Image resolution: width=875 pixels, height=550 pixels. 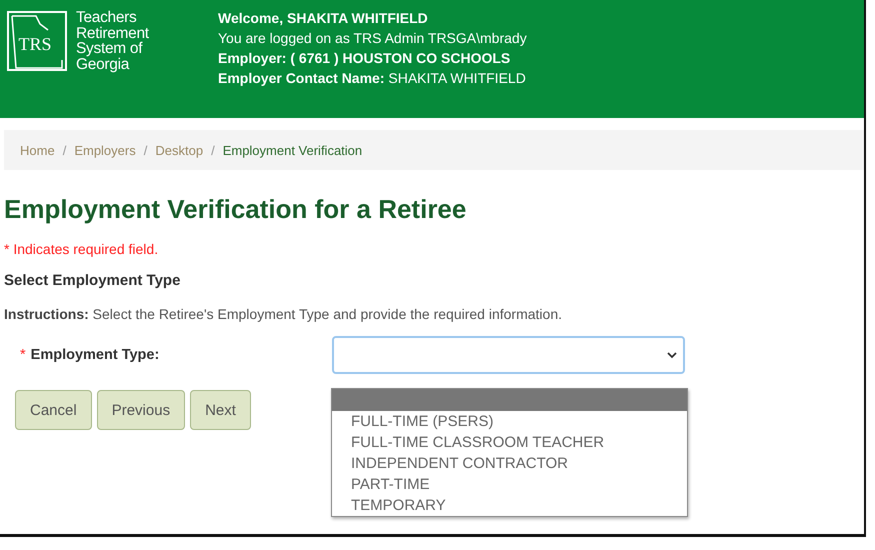 What do you see at coordinates (292, 150) in the screenshot?
I see `breadcrumb-link: Employment Verification` at bounding box center [292, 150].